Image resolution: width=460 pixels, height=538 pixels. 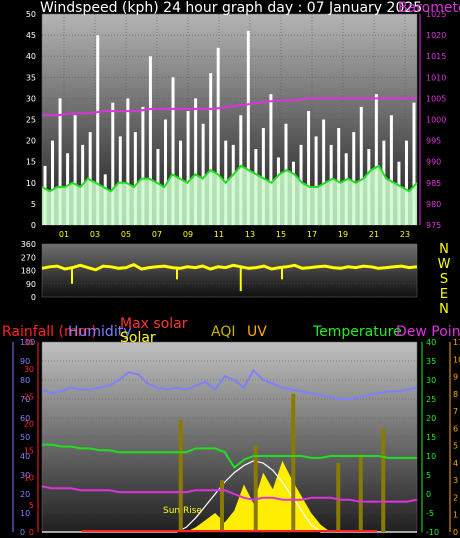 What do you see at coordinates (188, 234) in the screenshot?
I see `hour-tick: 09` at bounding box center [188, 234].